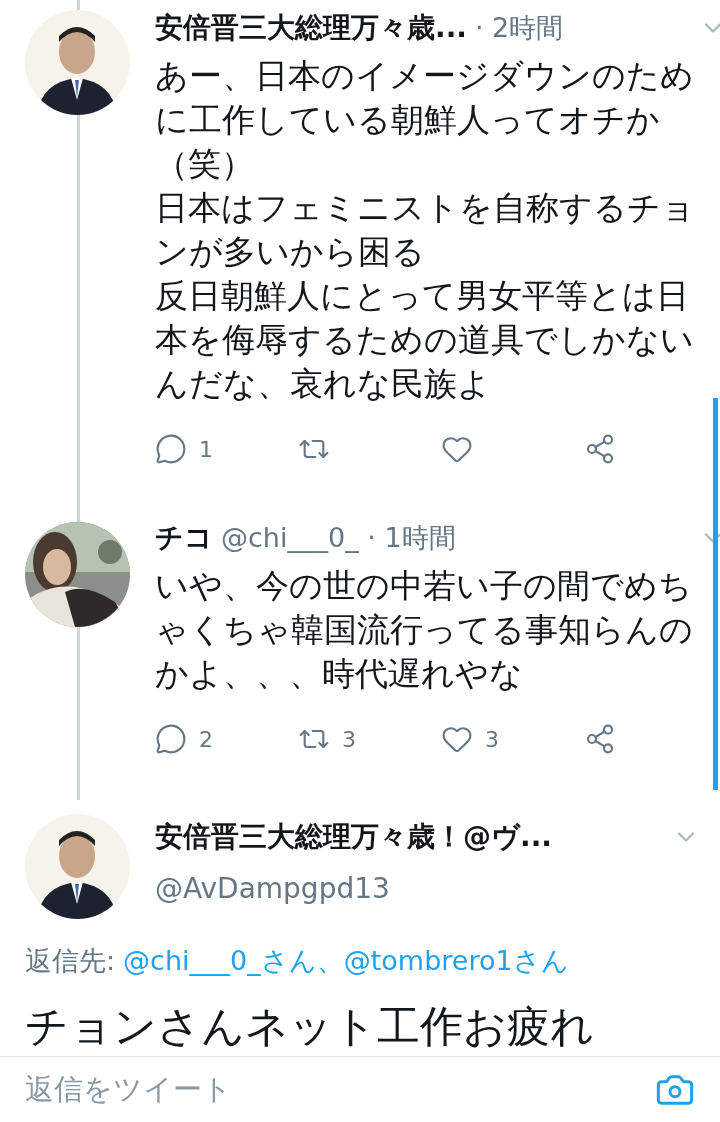  I want to click on user-name: チコ, so click(184, 538).